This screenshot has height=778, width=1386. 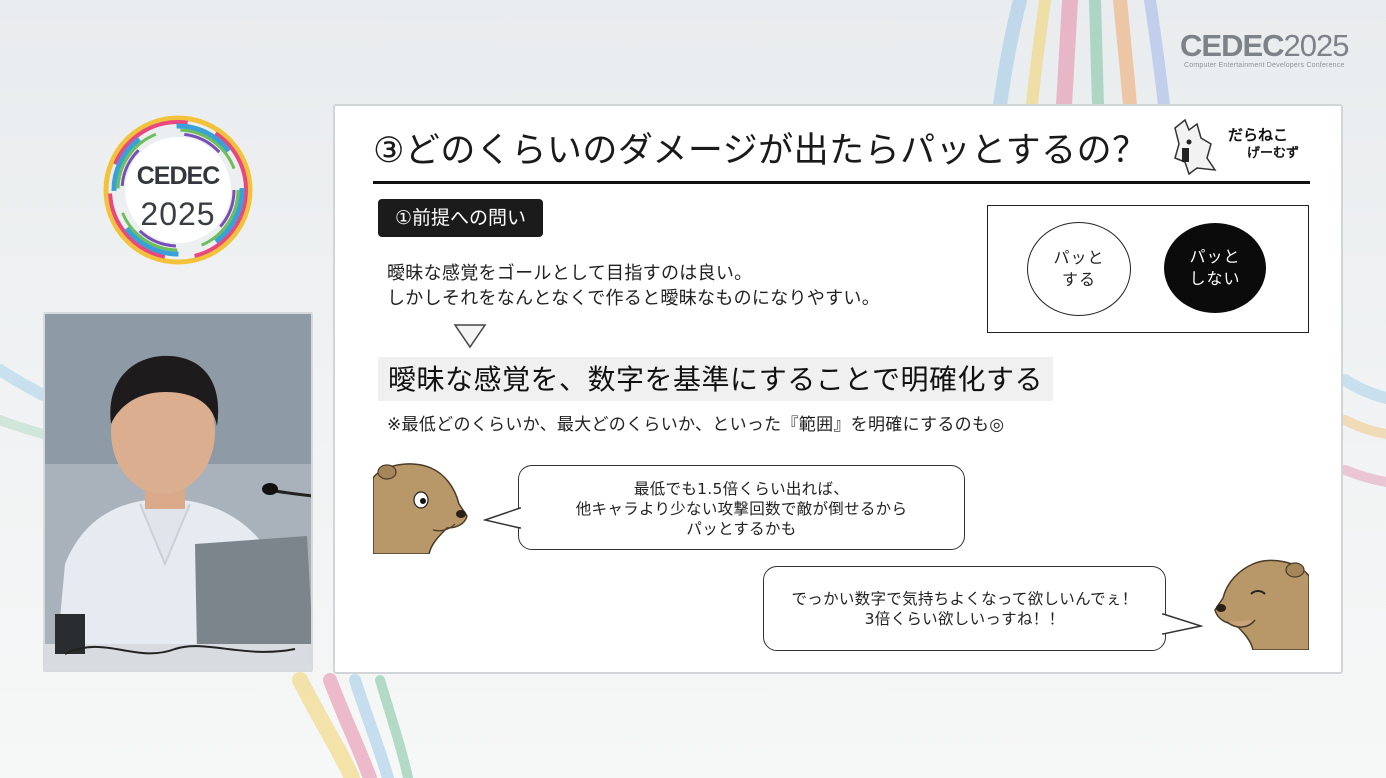 I want to click on bubble2-tail, so click(x=1182, y=623).